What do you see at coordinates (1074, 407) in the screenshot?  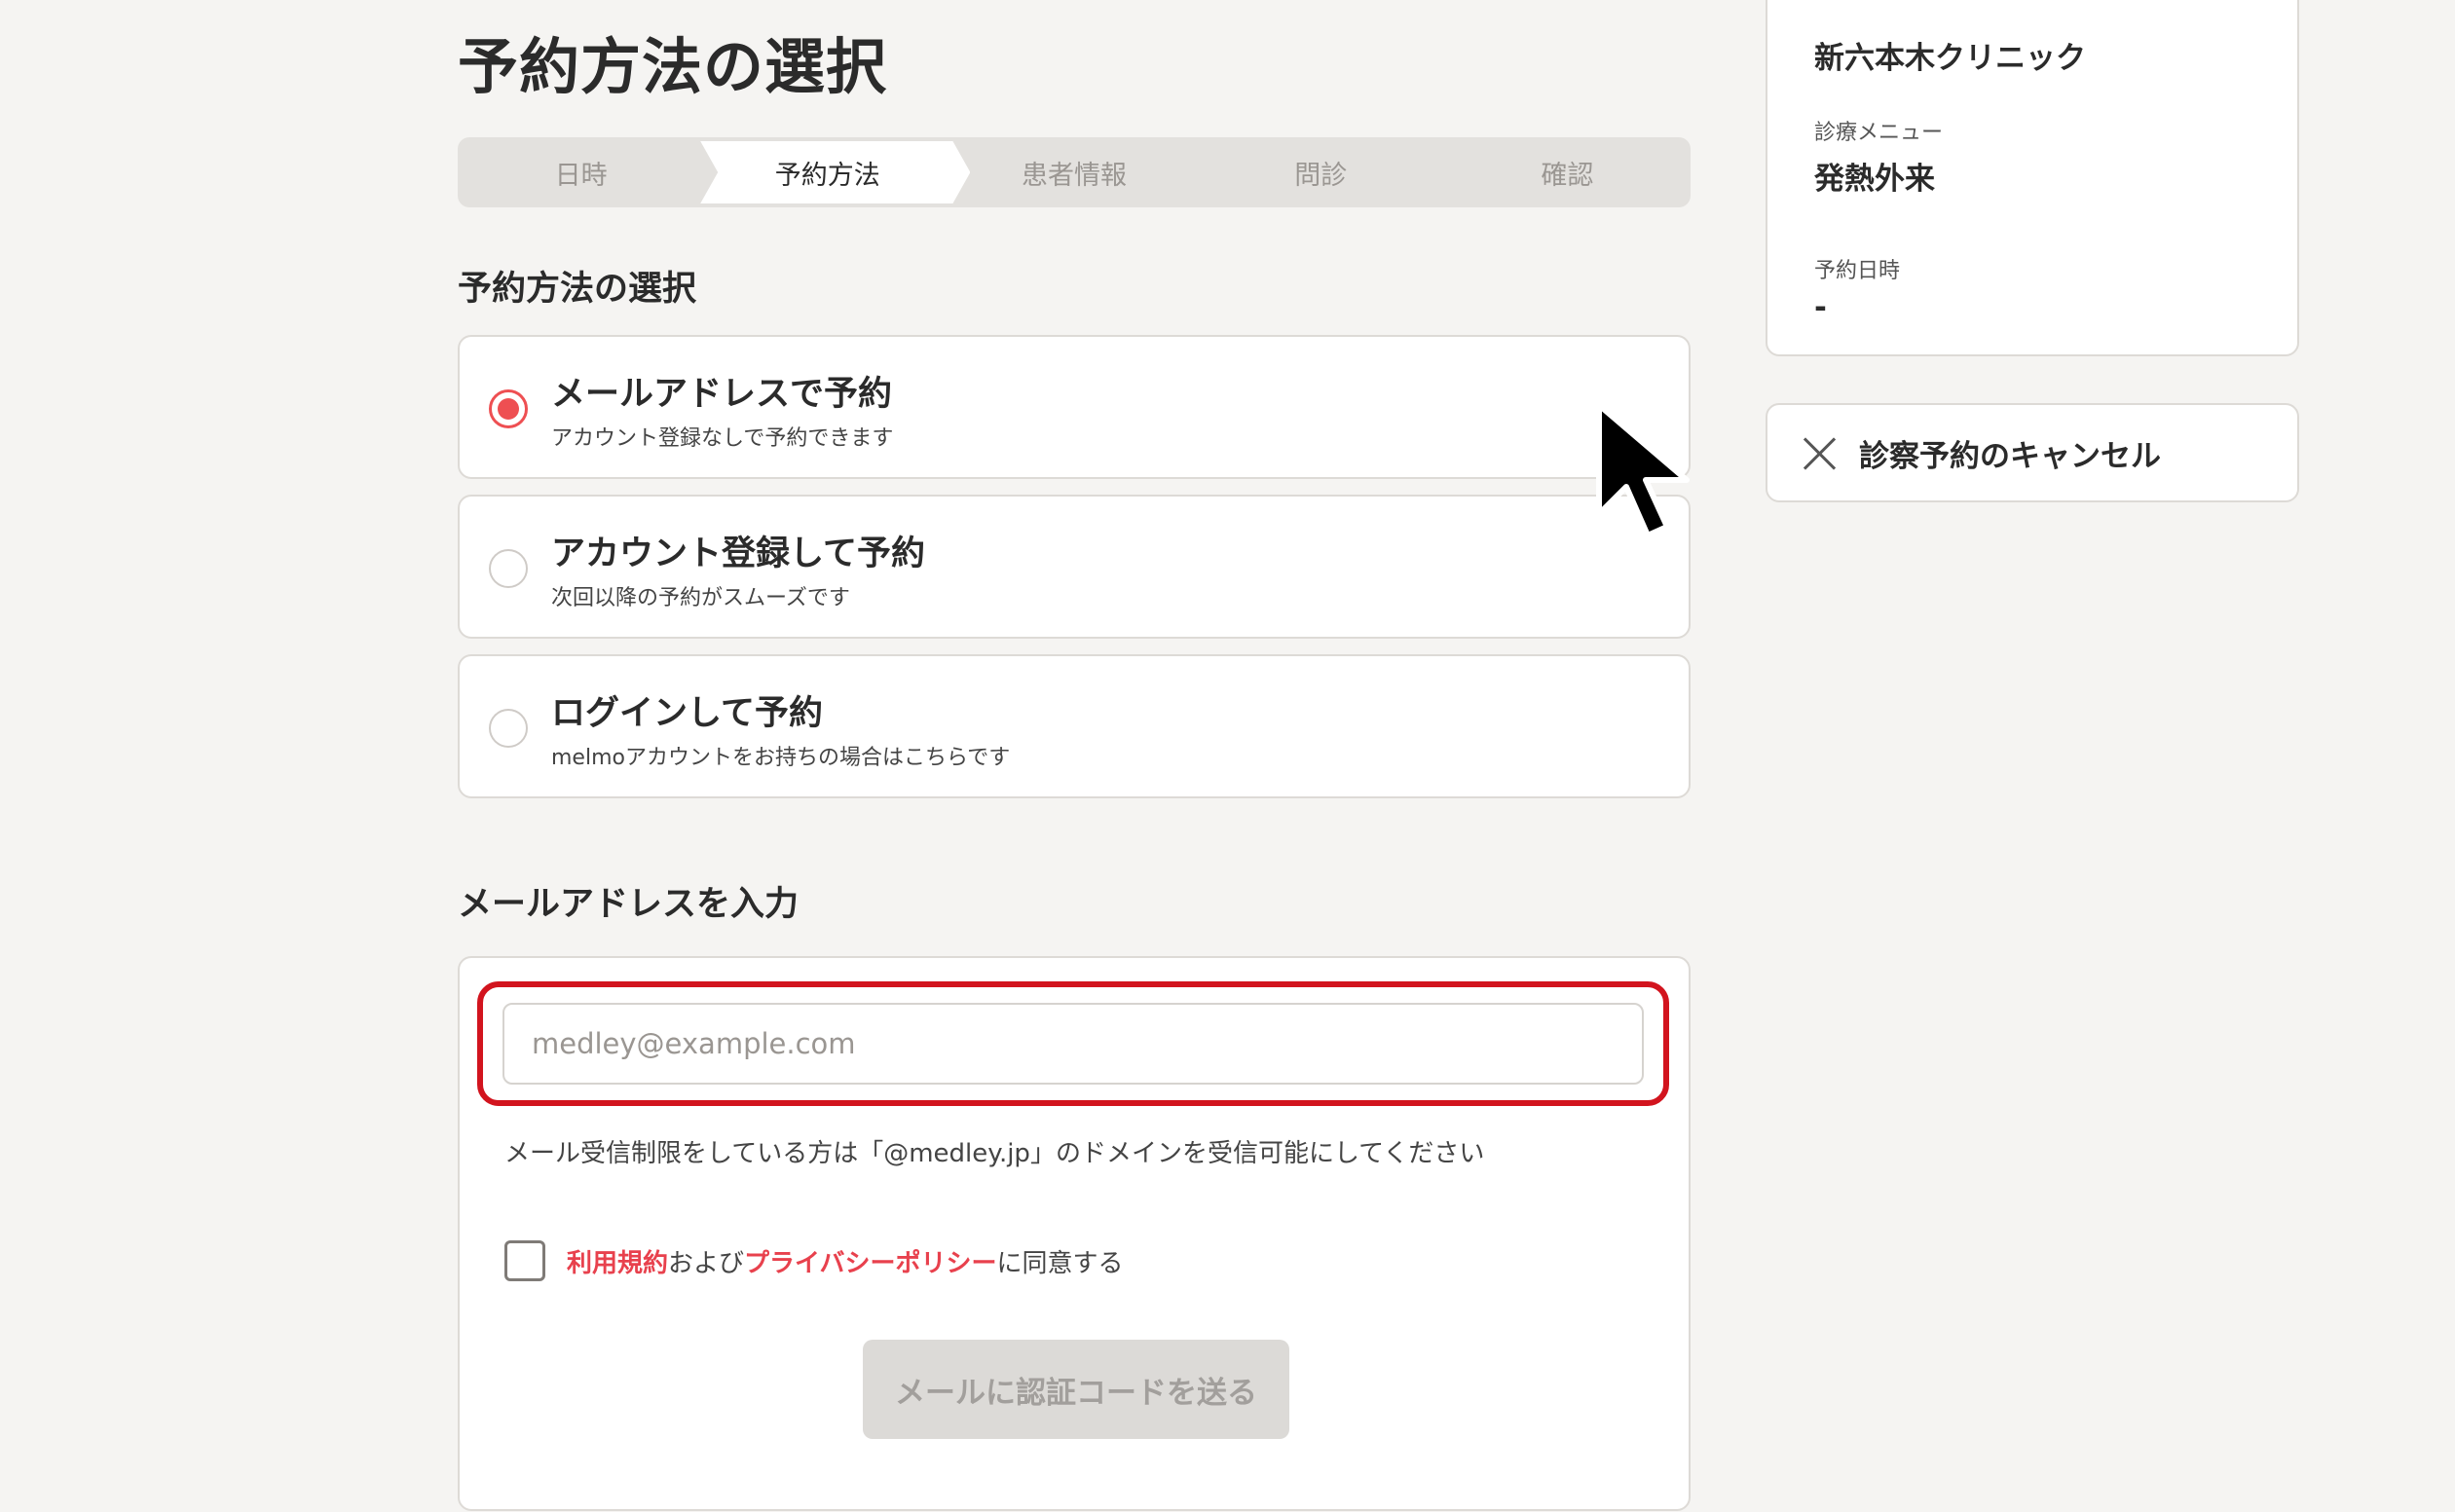 I see `option-email: メールアドレスで予約 アカウント登録なしで予約できます` at bounding box center [1074, 407].